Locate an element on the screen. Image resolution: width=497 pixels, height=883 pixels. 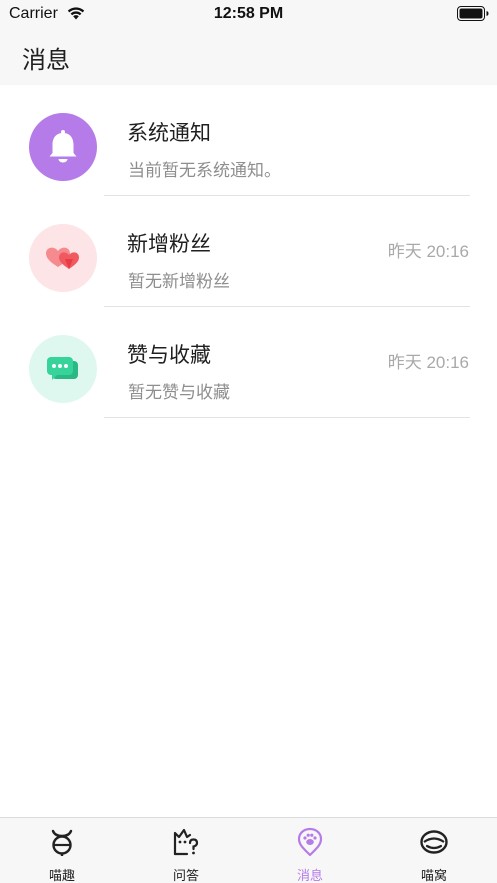
paw-pin-icon is located at coordinates (310, 842).